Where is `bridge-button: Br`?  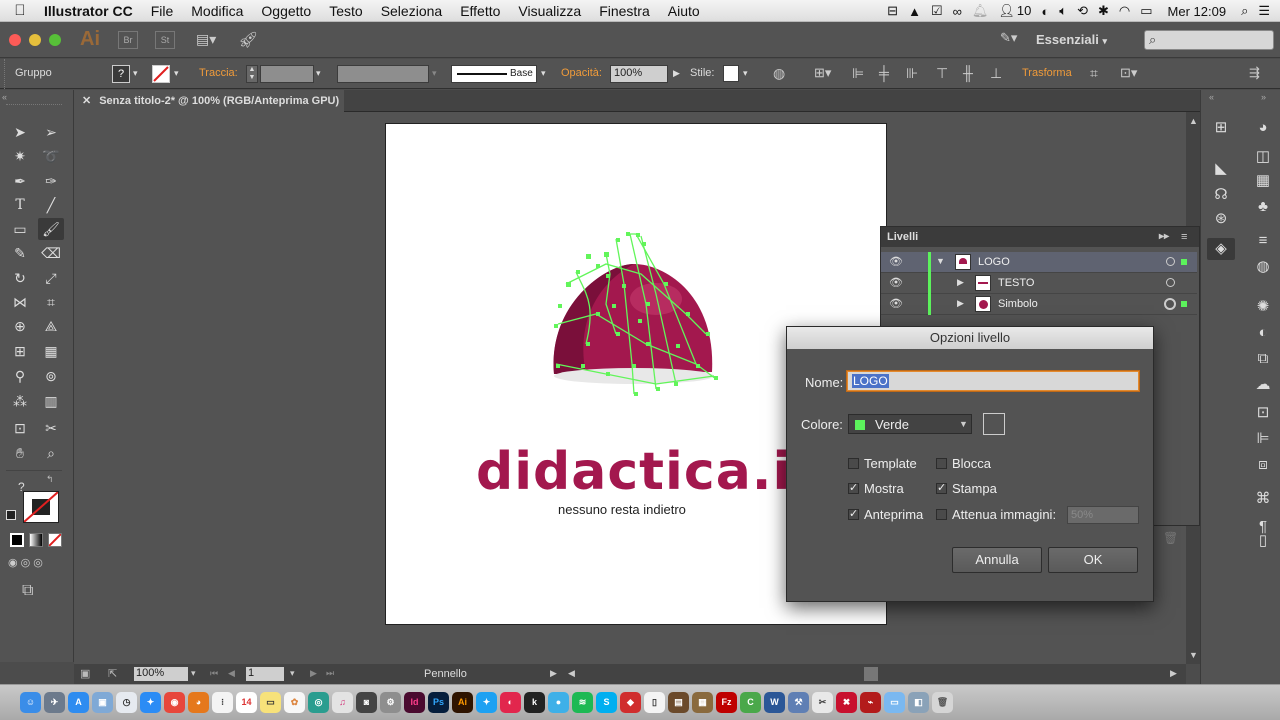
bridge-button: Br is located at coordinates (128, 40).